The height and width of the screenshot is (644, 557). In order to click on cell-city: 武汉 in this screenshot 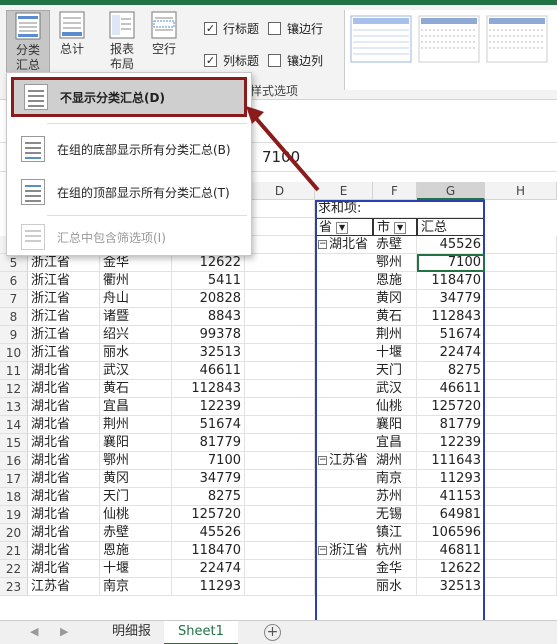, I will do `click(136, 371)`.